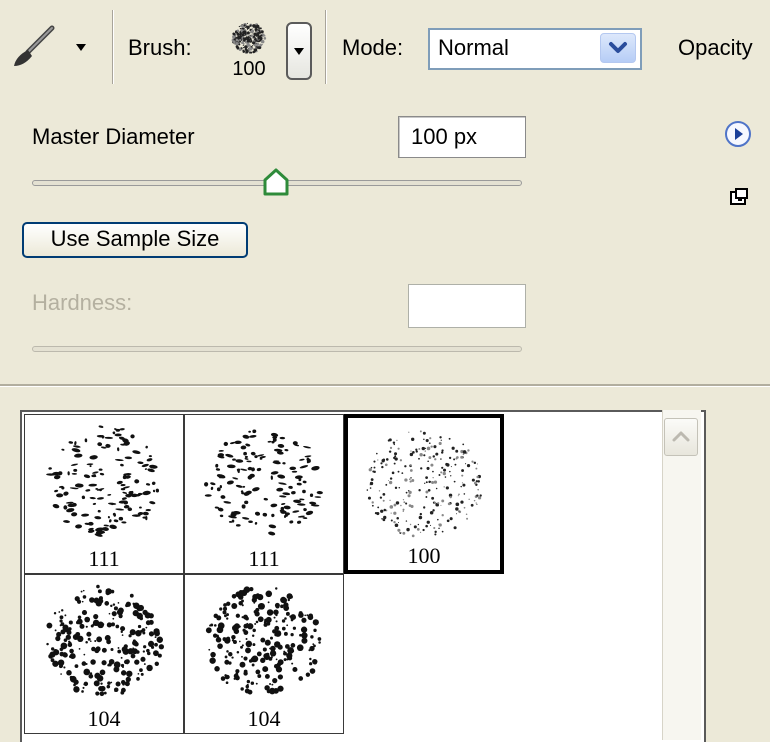 The image size is (770, 742). I want to click on hardness-slider, so click(277, 349).